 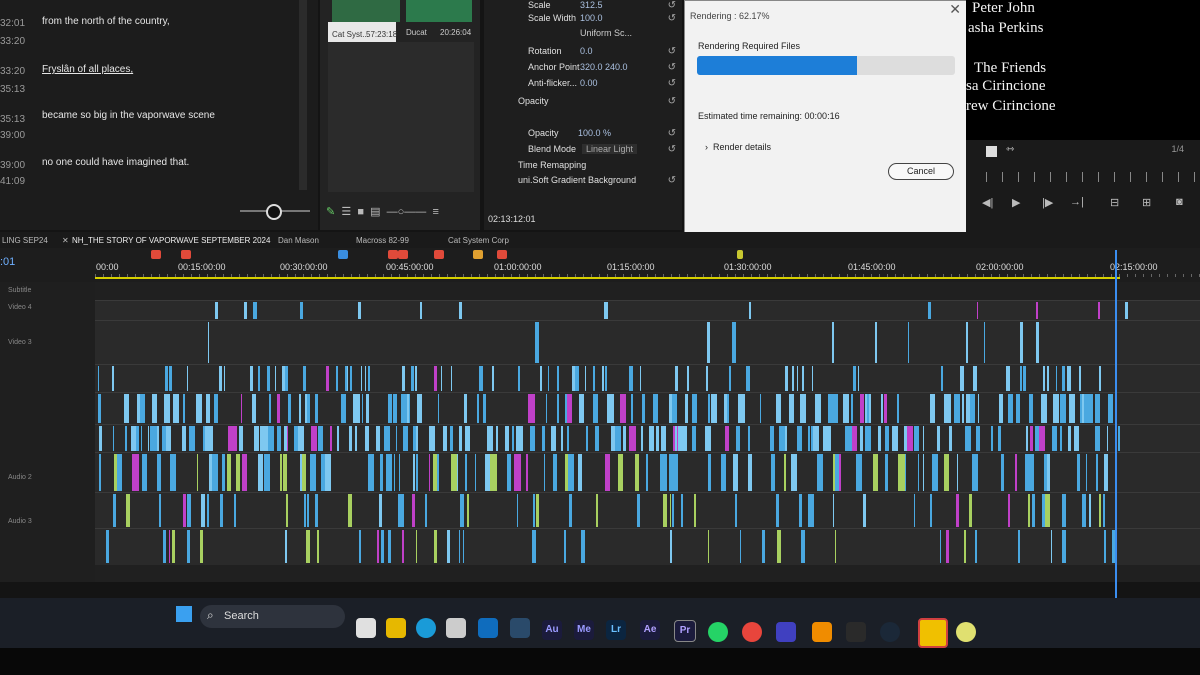 What do you see at coordinates (456, 628) in the screenshot?
I see `store-icon` at bounding box center [456, 628].